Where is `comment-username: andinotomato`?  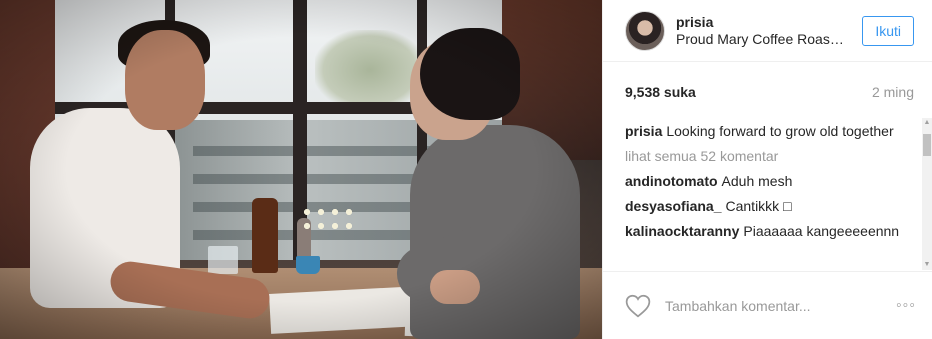 comment-username: andinotomato is located at coordinates (671, 181).